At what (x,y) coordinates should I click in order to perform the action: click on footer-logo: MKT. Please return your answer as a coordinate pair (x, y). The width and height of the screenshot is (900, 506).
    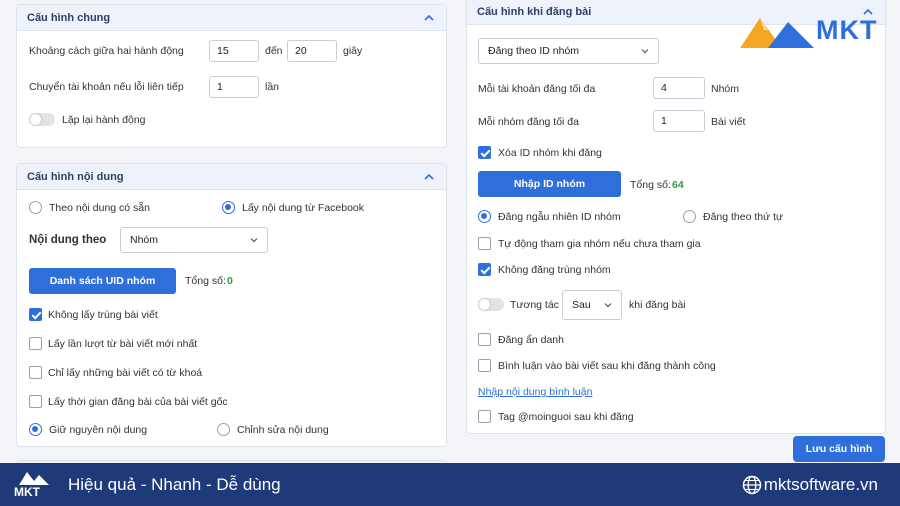
    Looking at the image, I should click on (34, 485).